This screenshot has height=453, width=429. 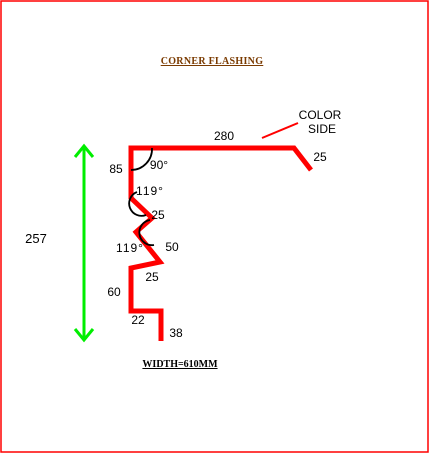 I want to click on height-dimension, so click(x=84, y=243).